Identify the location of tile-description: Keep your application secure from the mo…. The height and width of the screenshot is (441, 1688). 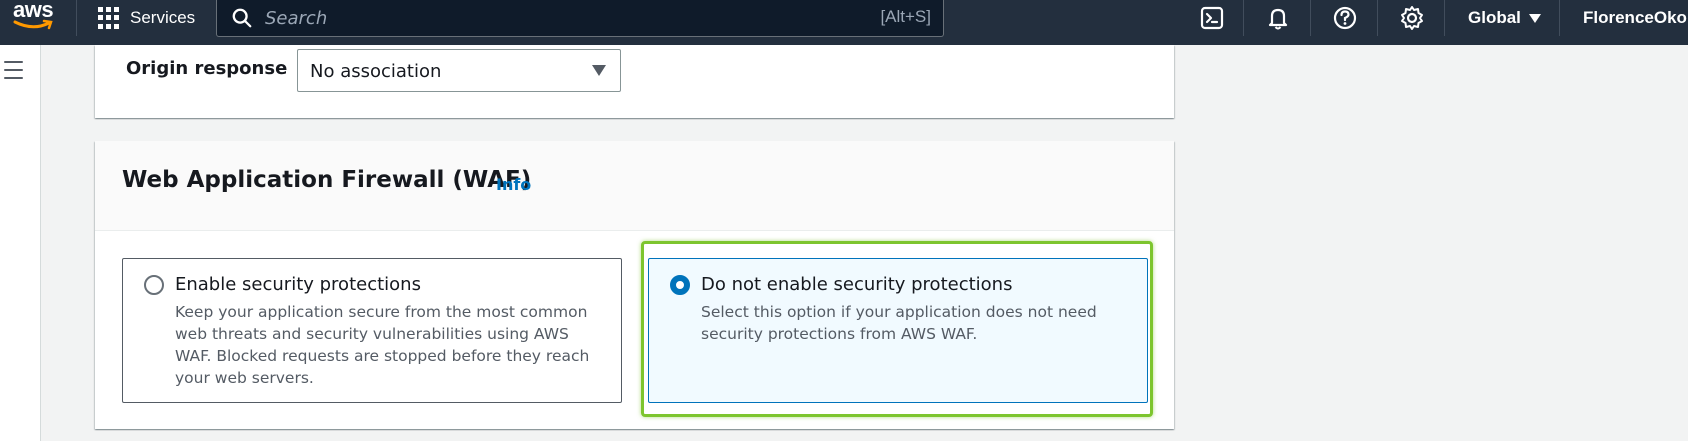
(382, 345).